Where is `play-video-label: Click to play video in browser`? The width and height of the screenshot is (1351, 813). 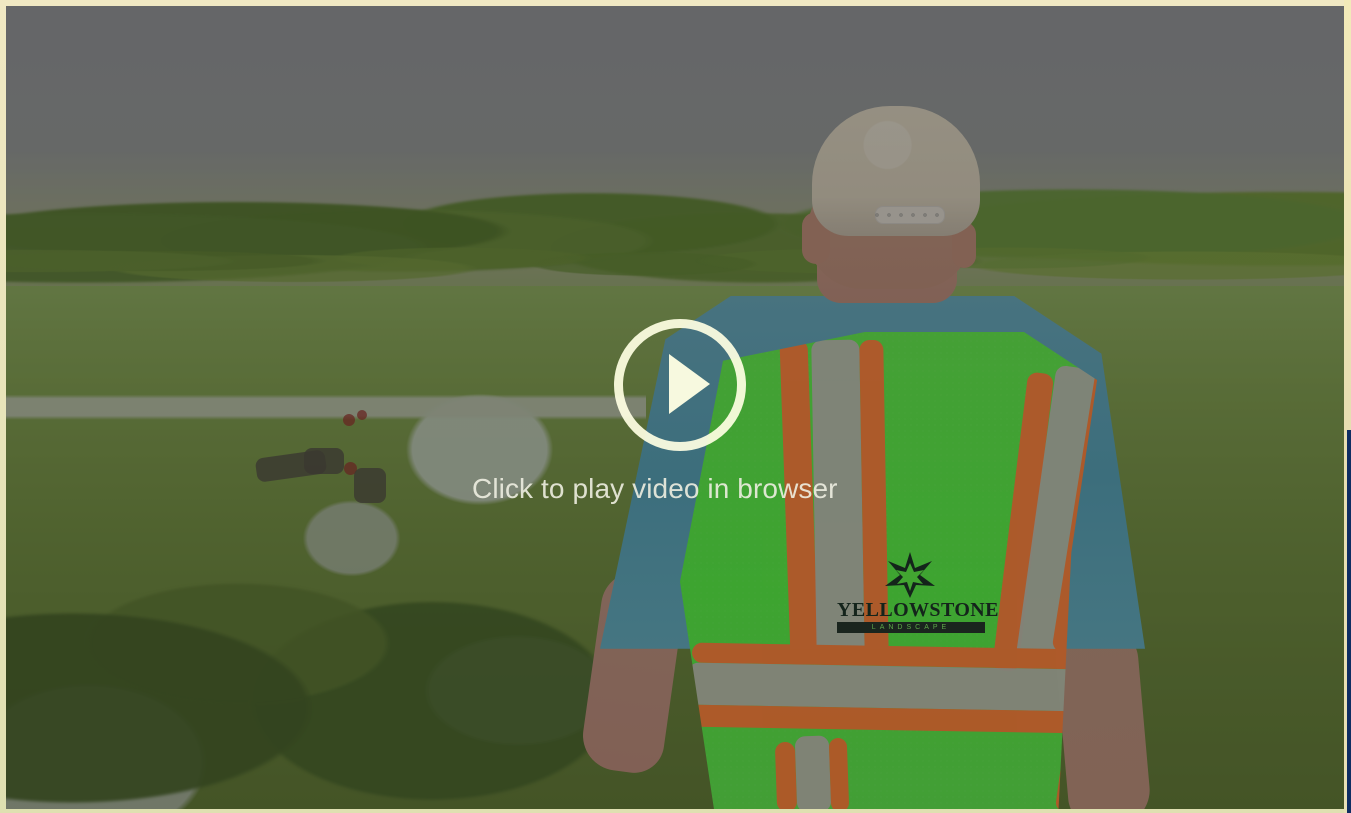
play-video-label: Click to play video in browser is located at coordinates (682, 489).